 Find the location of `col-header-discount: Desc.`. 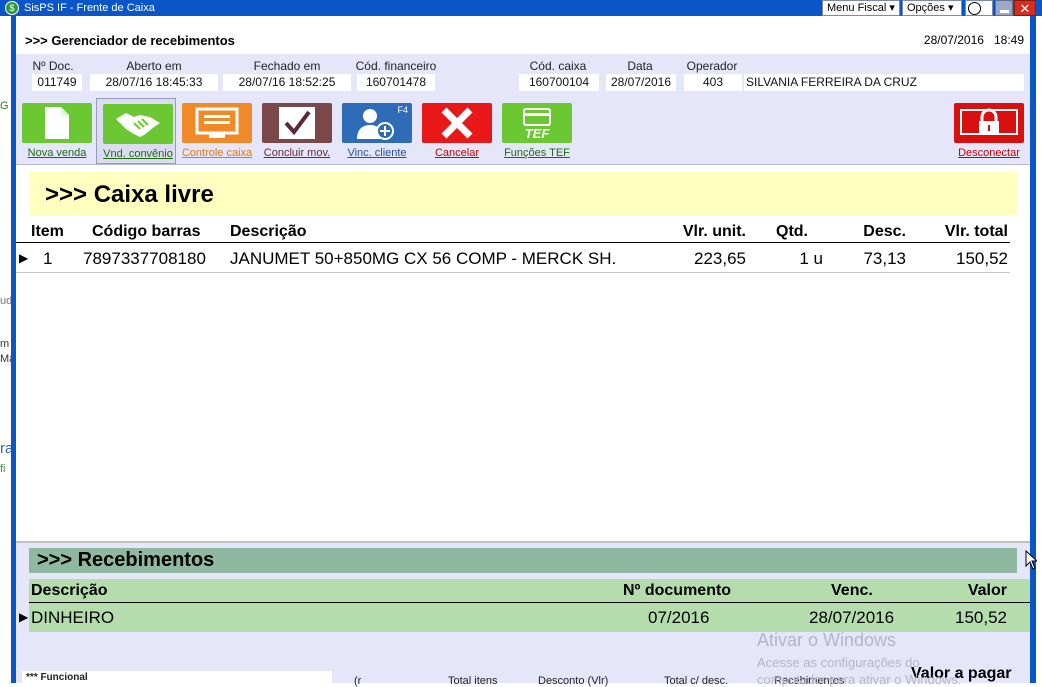

col-header-discount: Desc. is located at coordinates (884, 231).